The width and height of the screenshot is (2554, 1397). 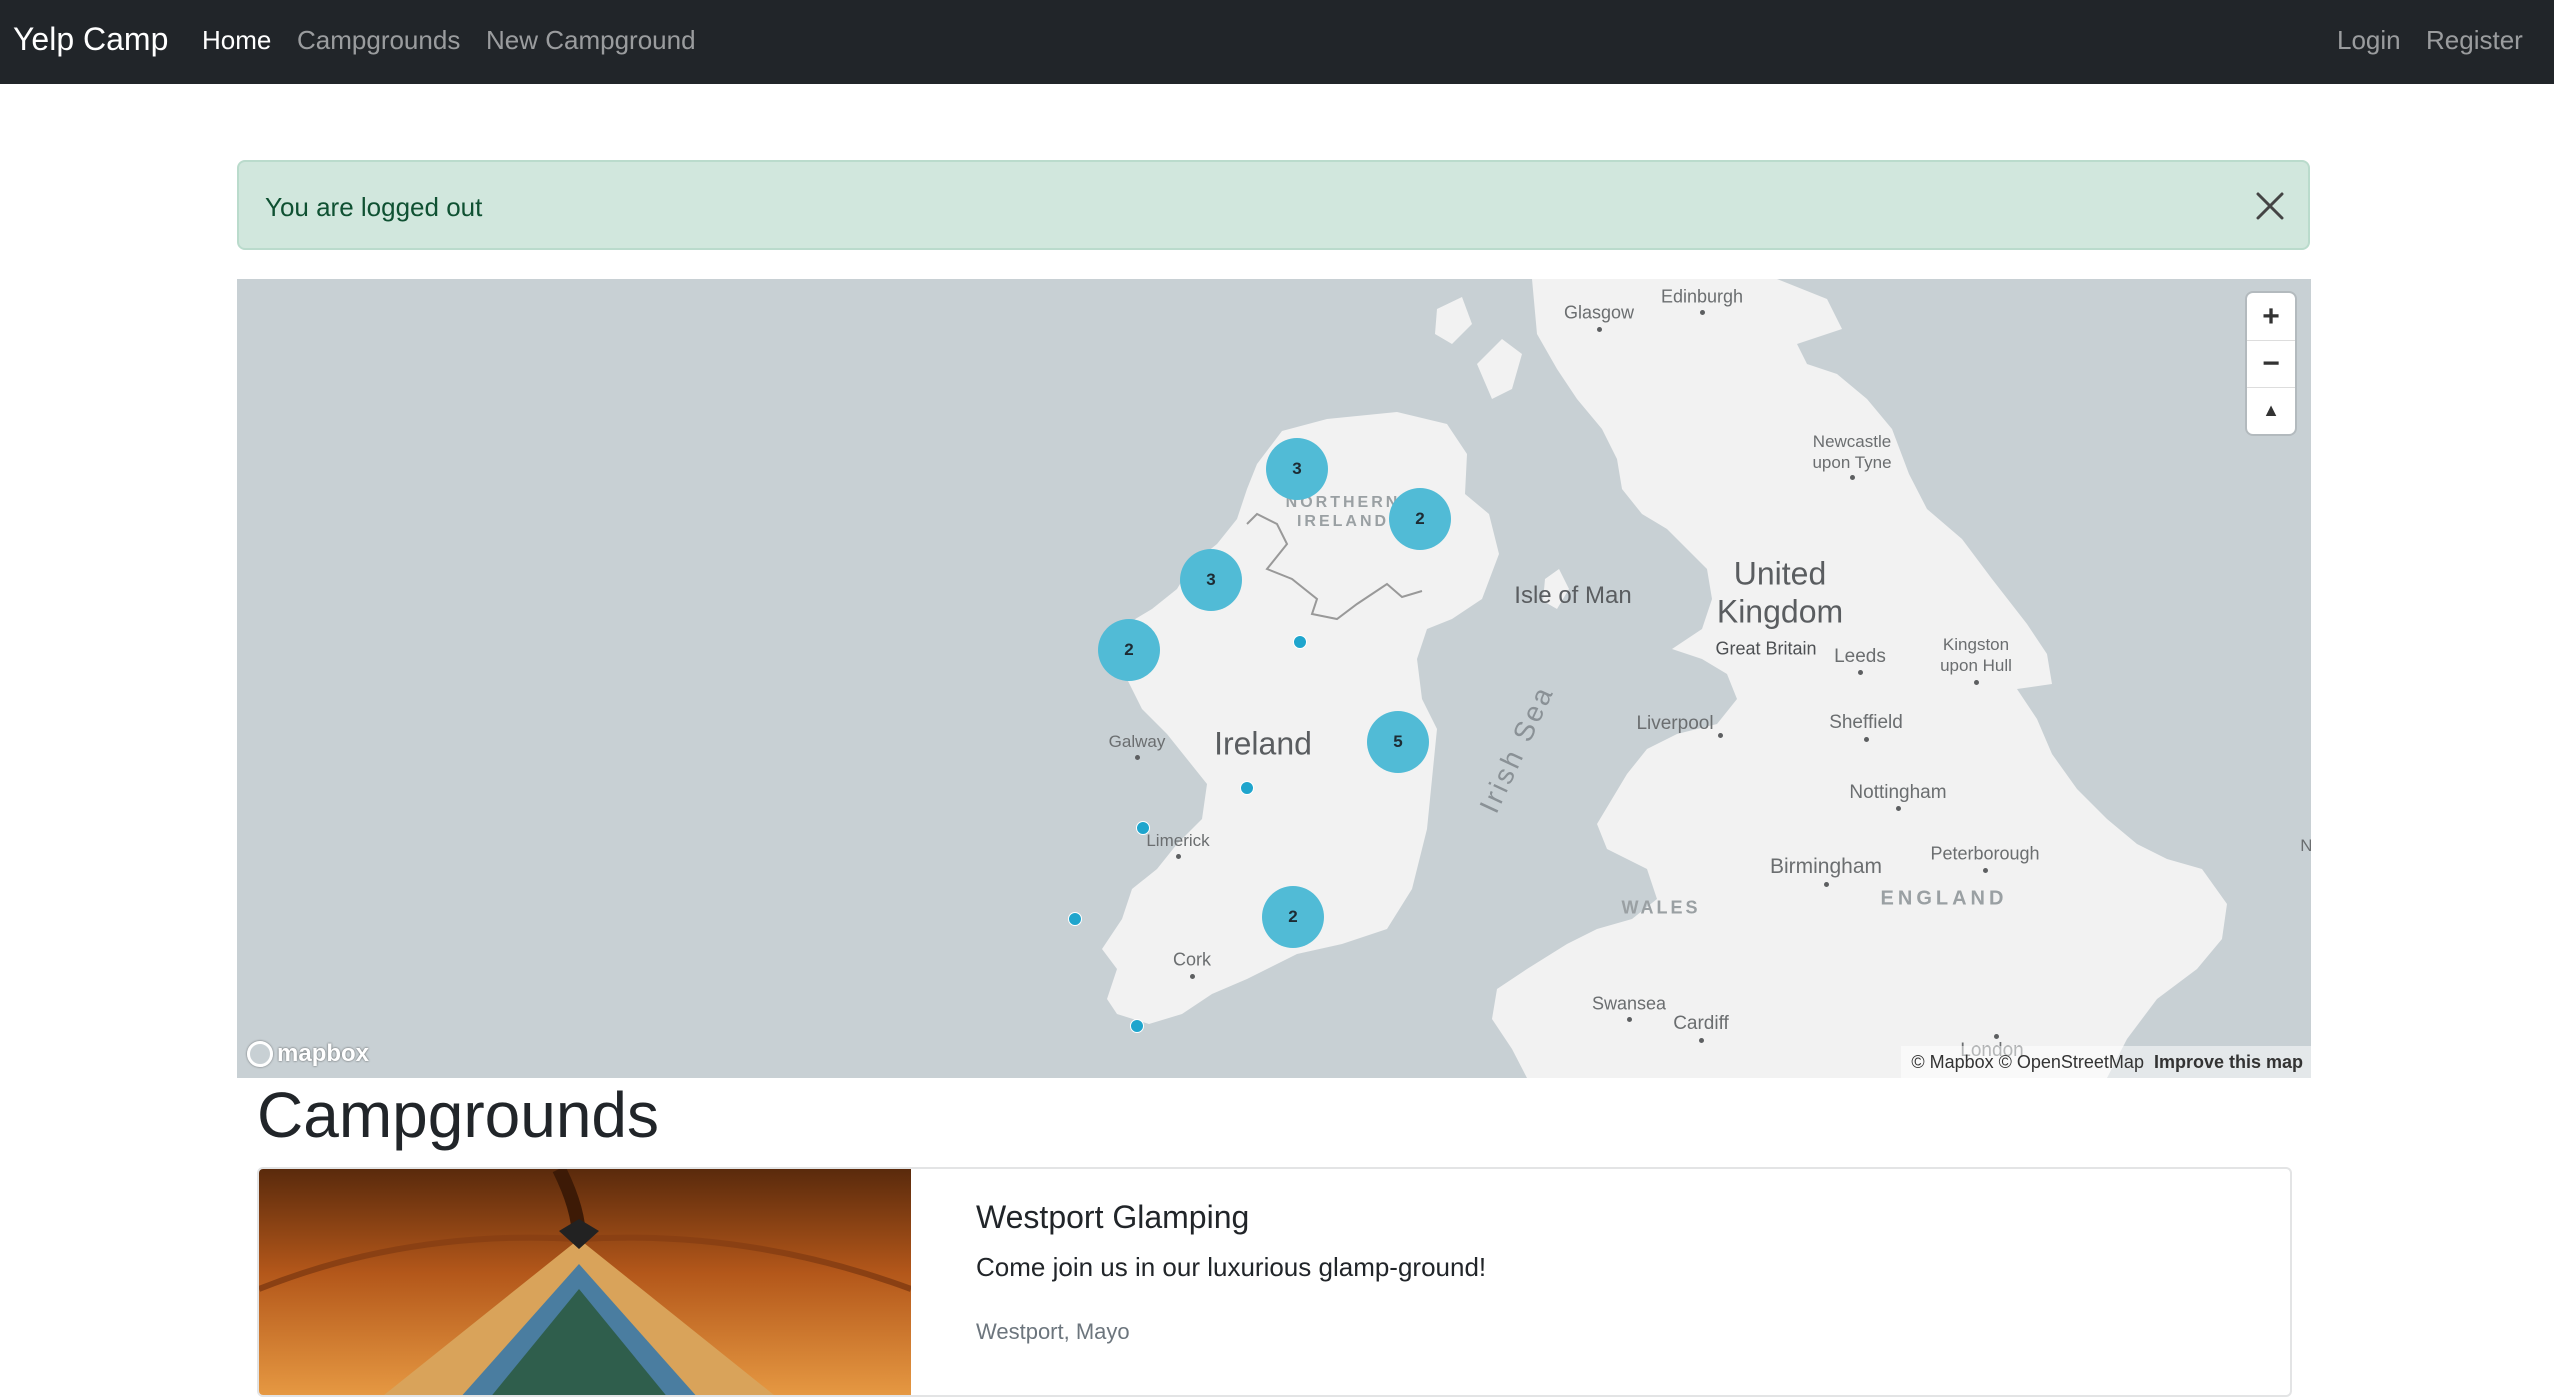 I want to click on close-icon, so click(x=2270, y=206).